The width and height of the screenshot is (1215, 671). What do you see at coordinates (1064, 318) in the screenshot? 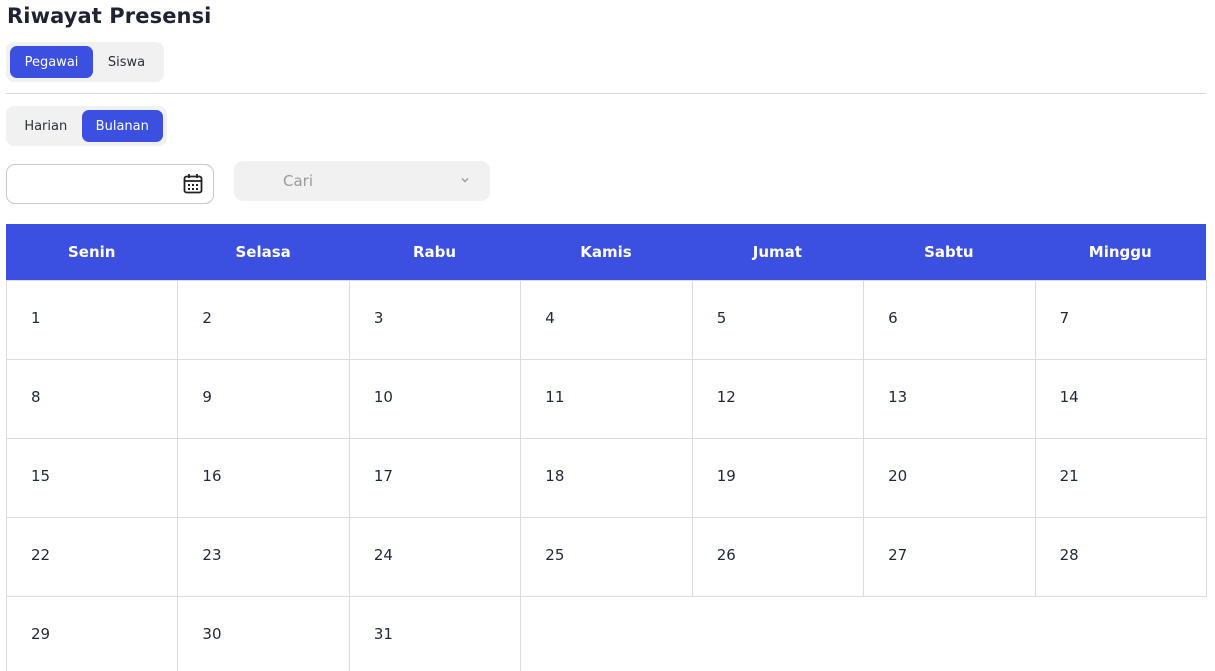
I see `day-number: 7` at bounding box center [1064, 318].